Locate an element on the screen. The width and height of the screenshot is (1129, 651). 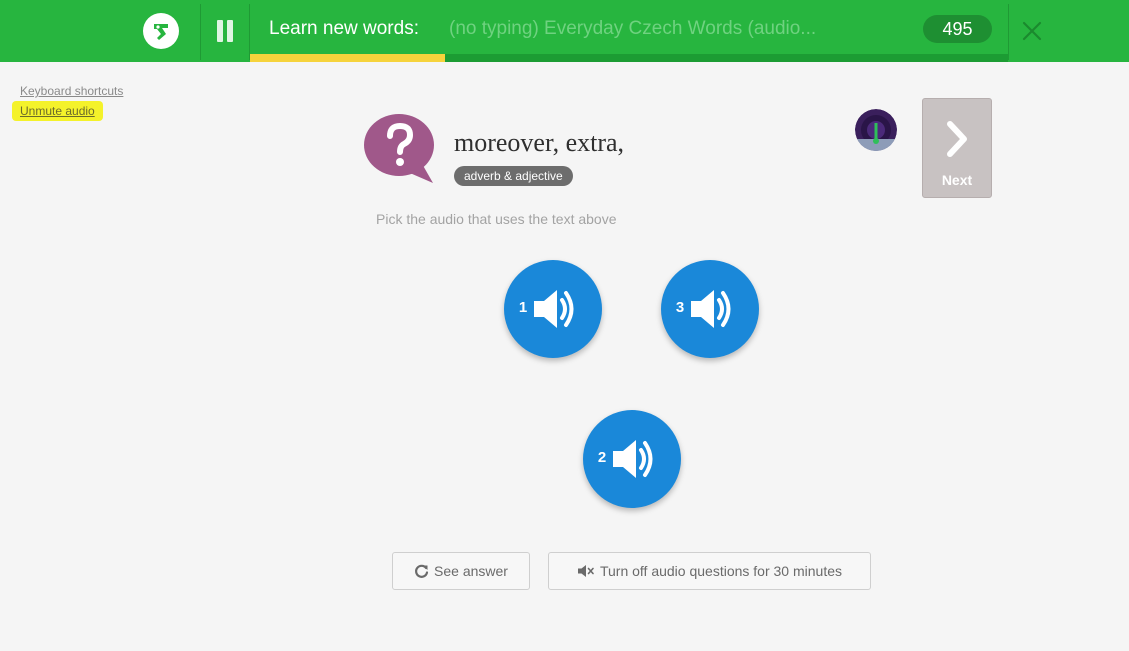
turn-off-audio-label: Turn off audio questions for 30 minutes is located at coordinates (721, 571).